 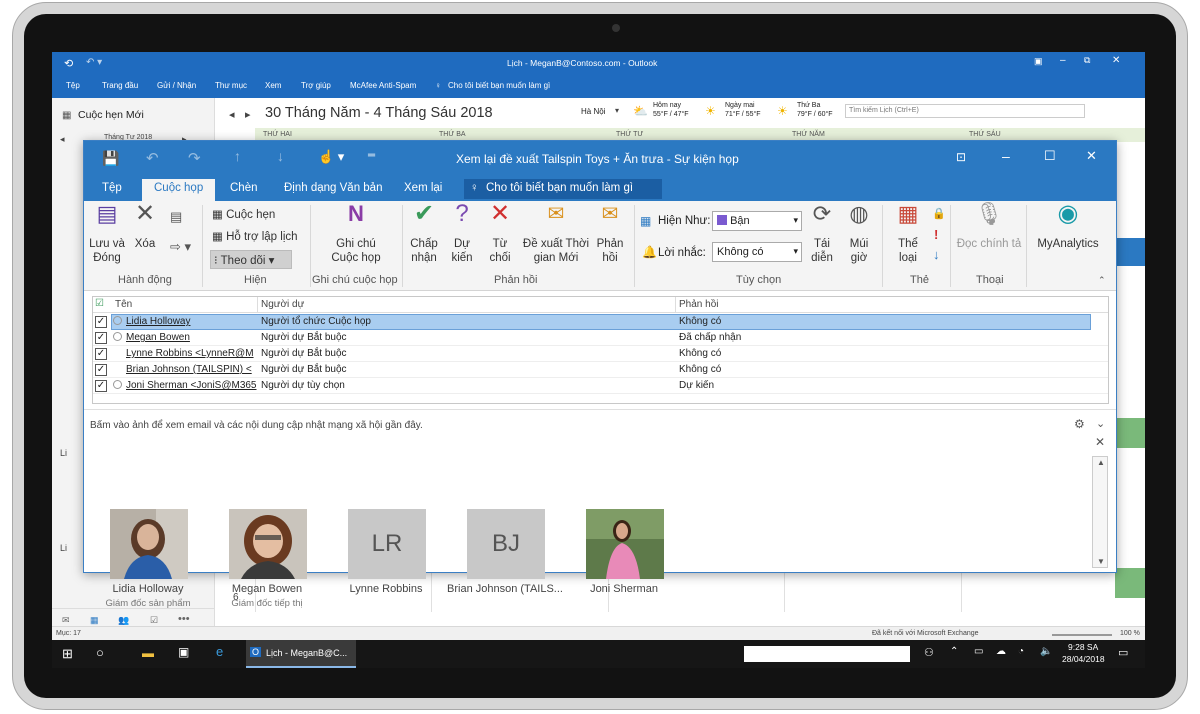 I want to click on menu-tell-me: Cho tôi biết bạn muốn làm gì, so click(x=499, y=85).